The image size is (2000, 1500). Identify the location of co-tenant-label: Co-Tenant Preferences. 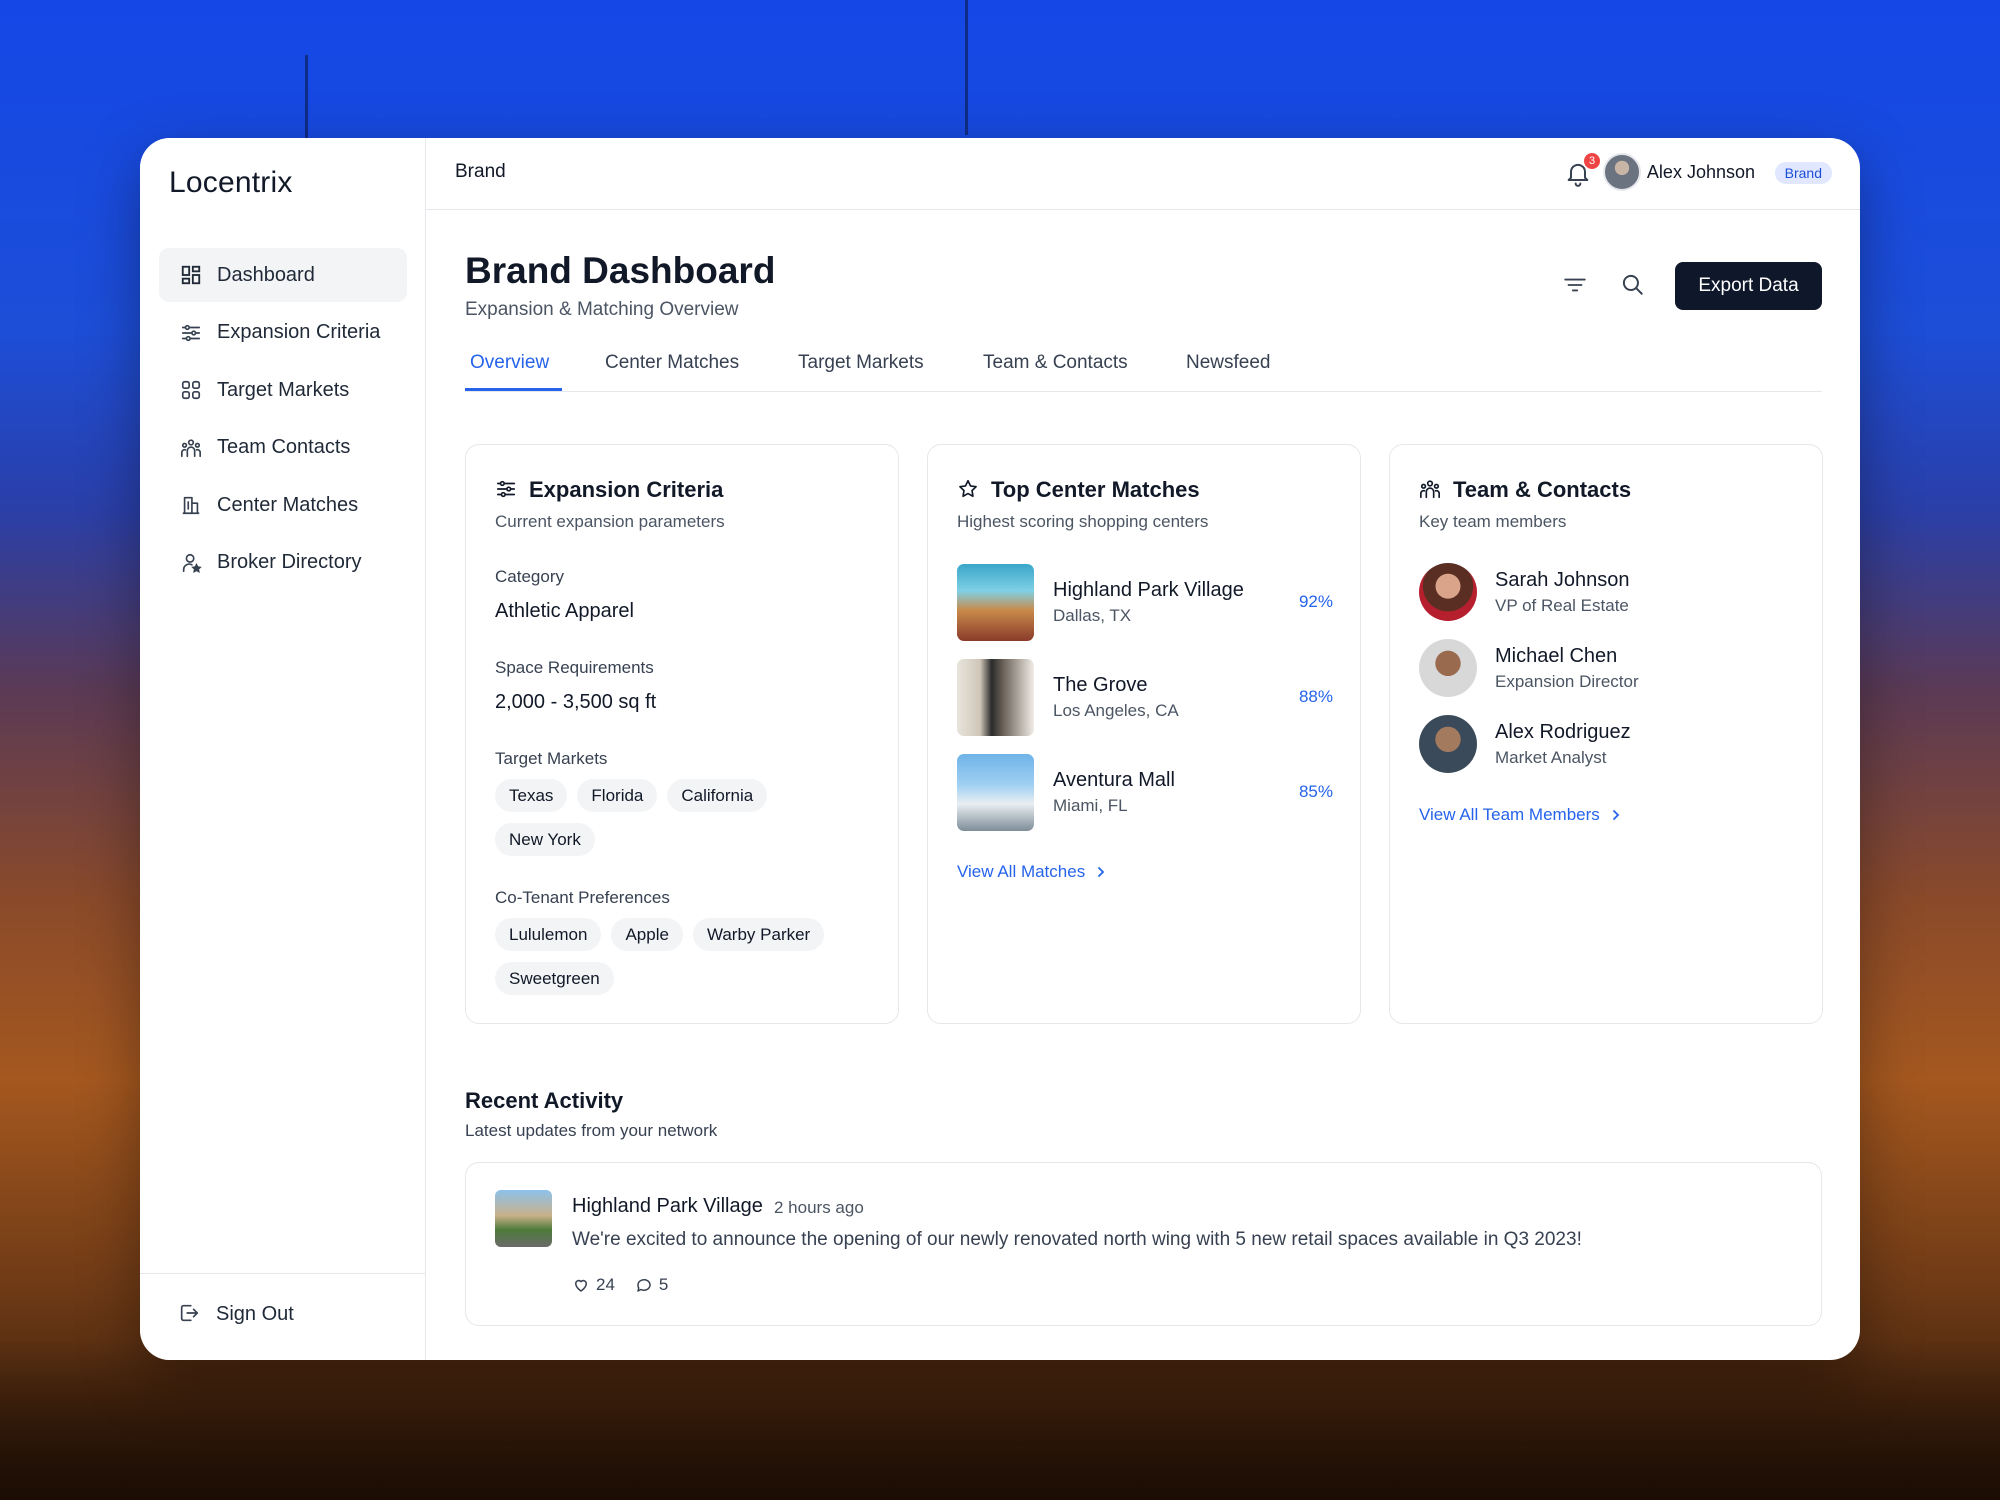
(582, 897).